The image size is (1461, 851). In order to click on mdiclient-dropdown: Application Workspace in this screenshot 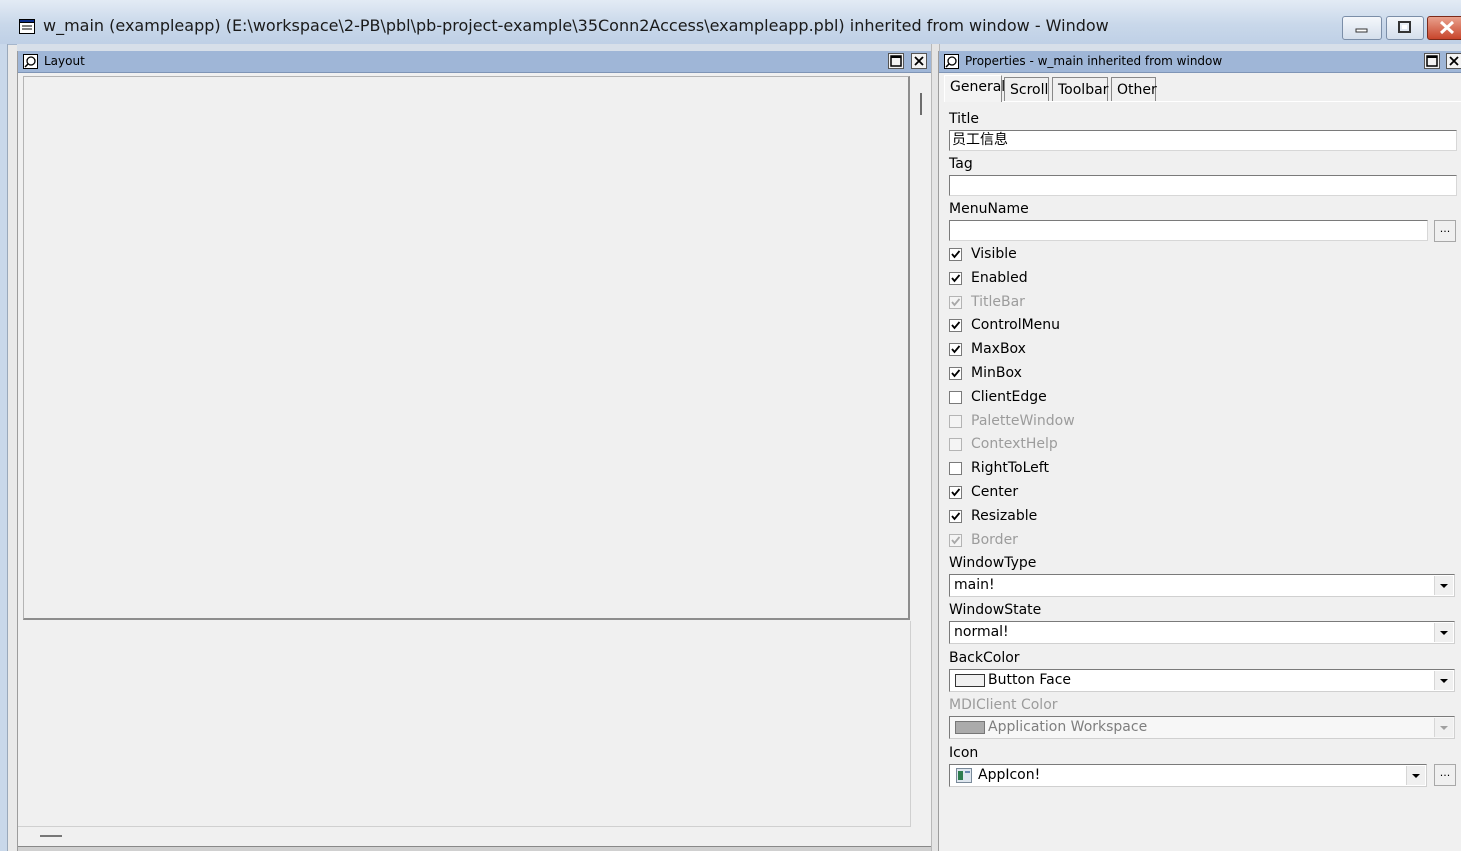, I will do `click(1202, 727)`.